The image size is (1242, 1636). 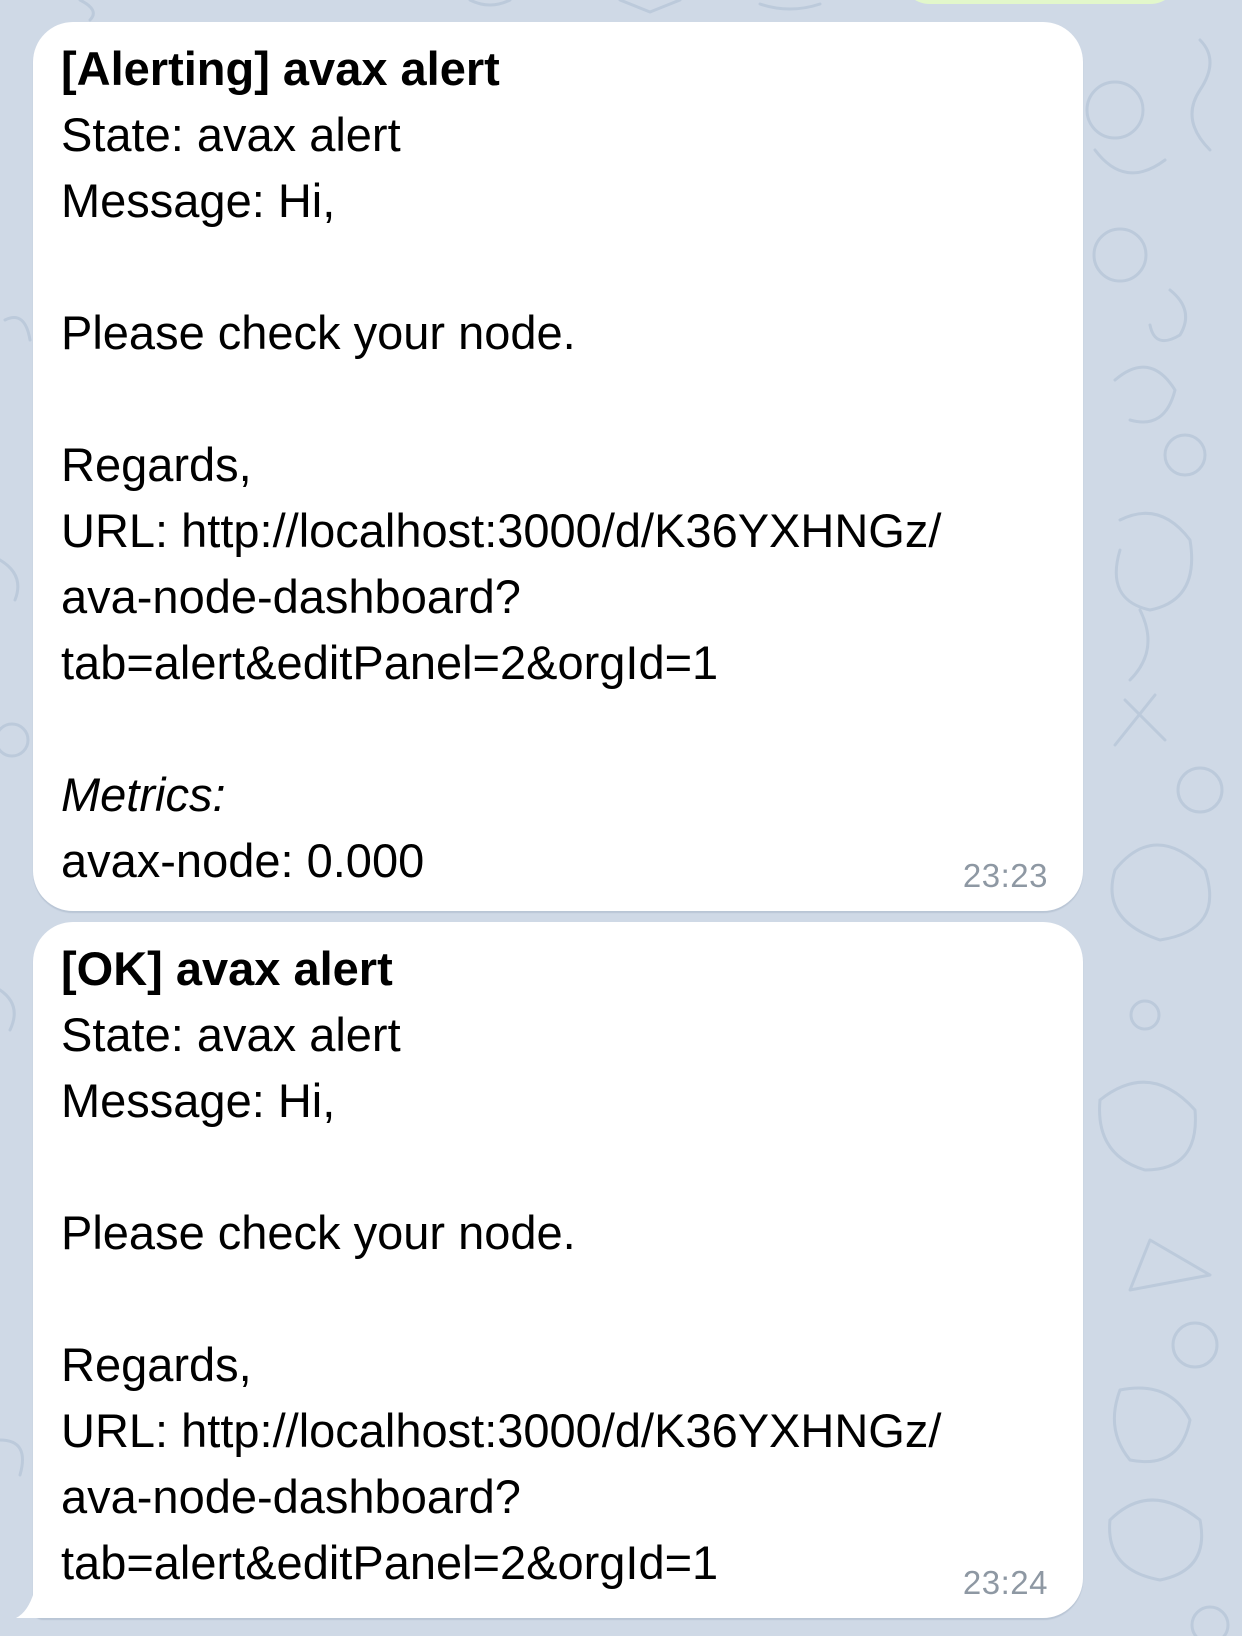 What do you see at coordinates (227, 968) in the screenshot?
I see `message-title: [OK] avax alert` at bounding box center [227, 968].